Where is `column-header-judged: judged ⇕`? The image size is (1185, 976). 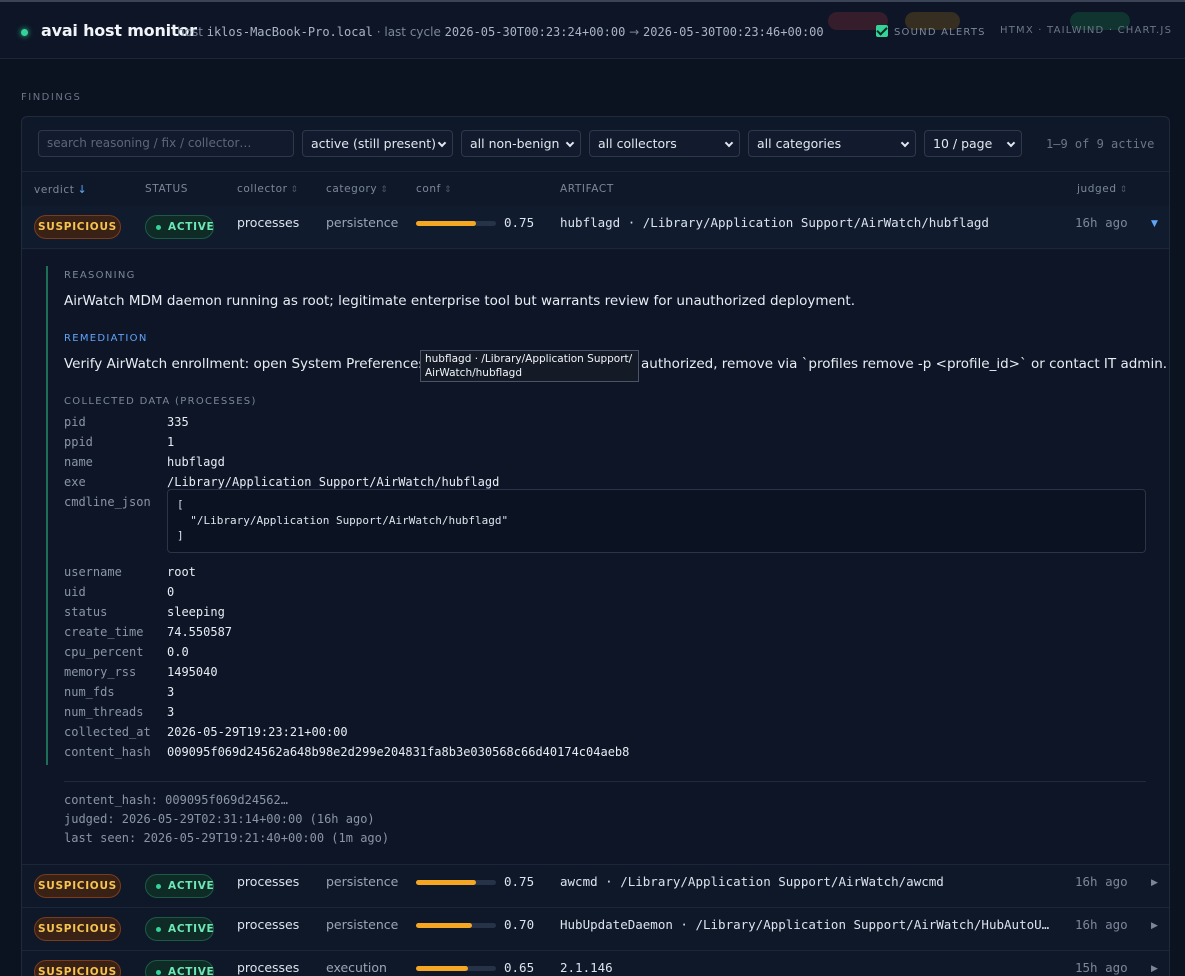 column-header-judged: judged ⇕ is located at coordinates (1102, 189).